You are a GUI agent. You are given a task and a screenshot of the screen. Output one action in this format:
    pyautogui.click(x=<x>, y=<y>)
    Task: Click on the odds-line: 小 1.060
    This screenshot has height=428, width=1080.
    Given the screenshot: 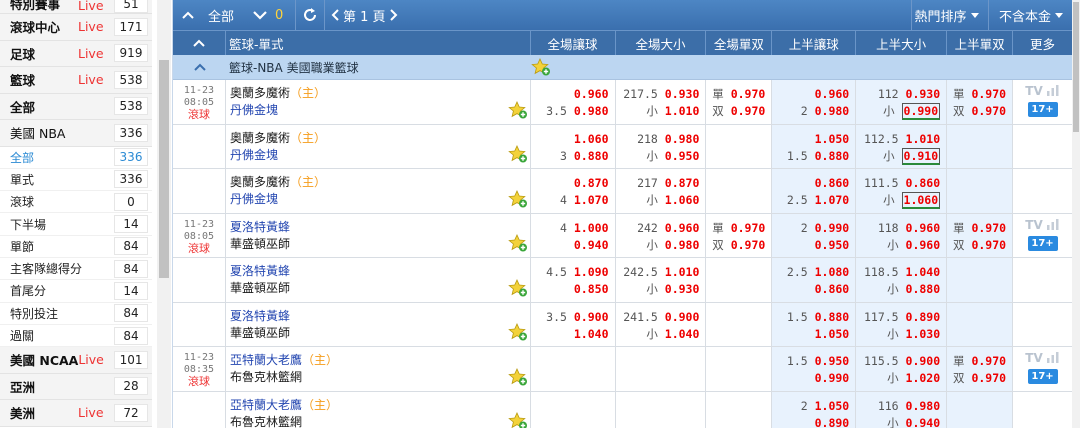 What is the action you would take?
    pyautogui.click(x=668, y=200)
    